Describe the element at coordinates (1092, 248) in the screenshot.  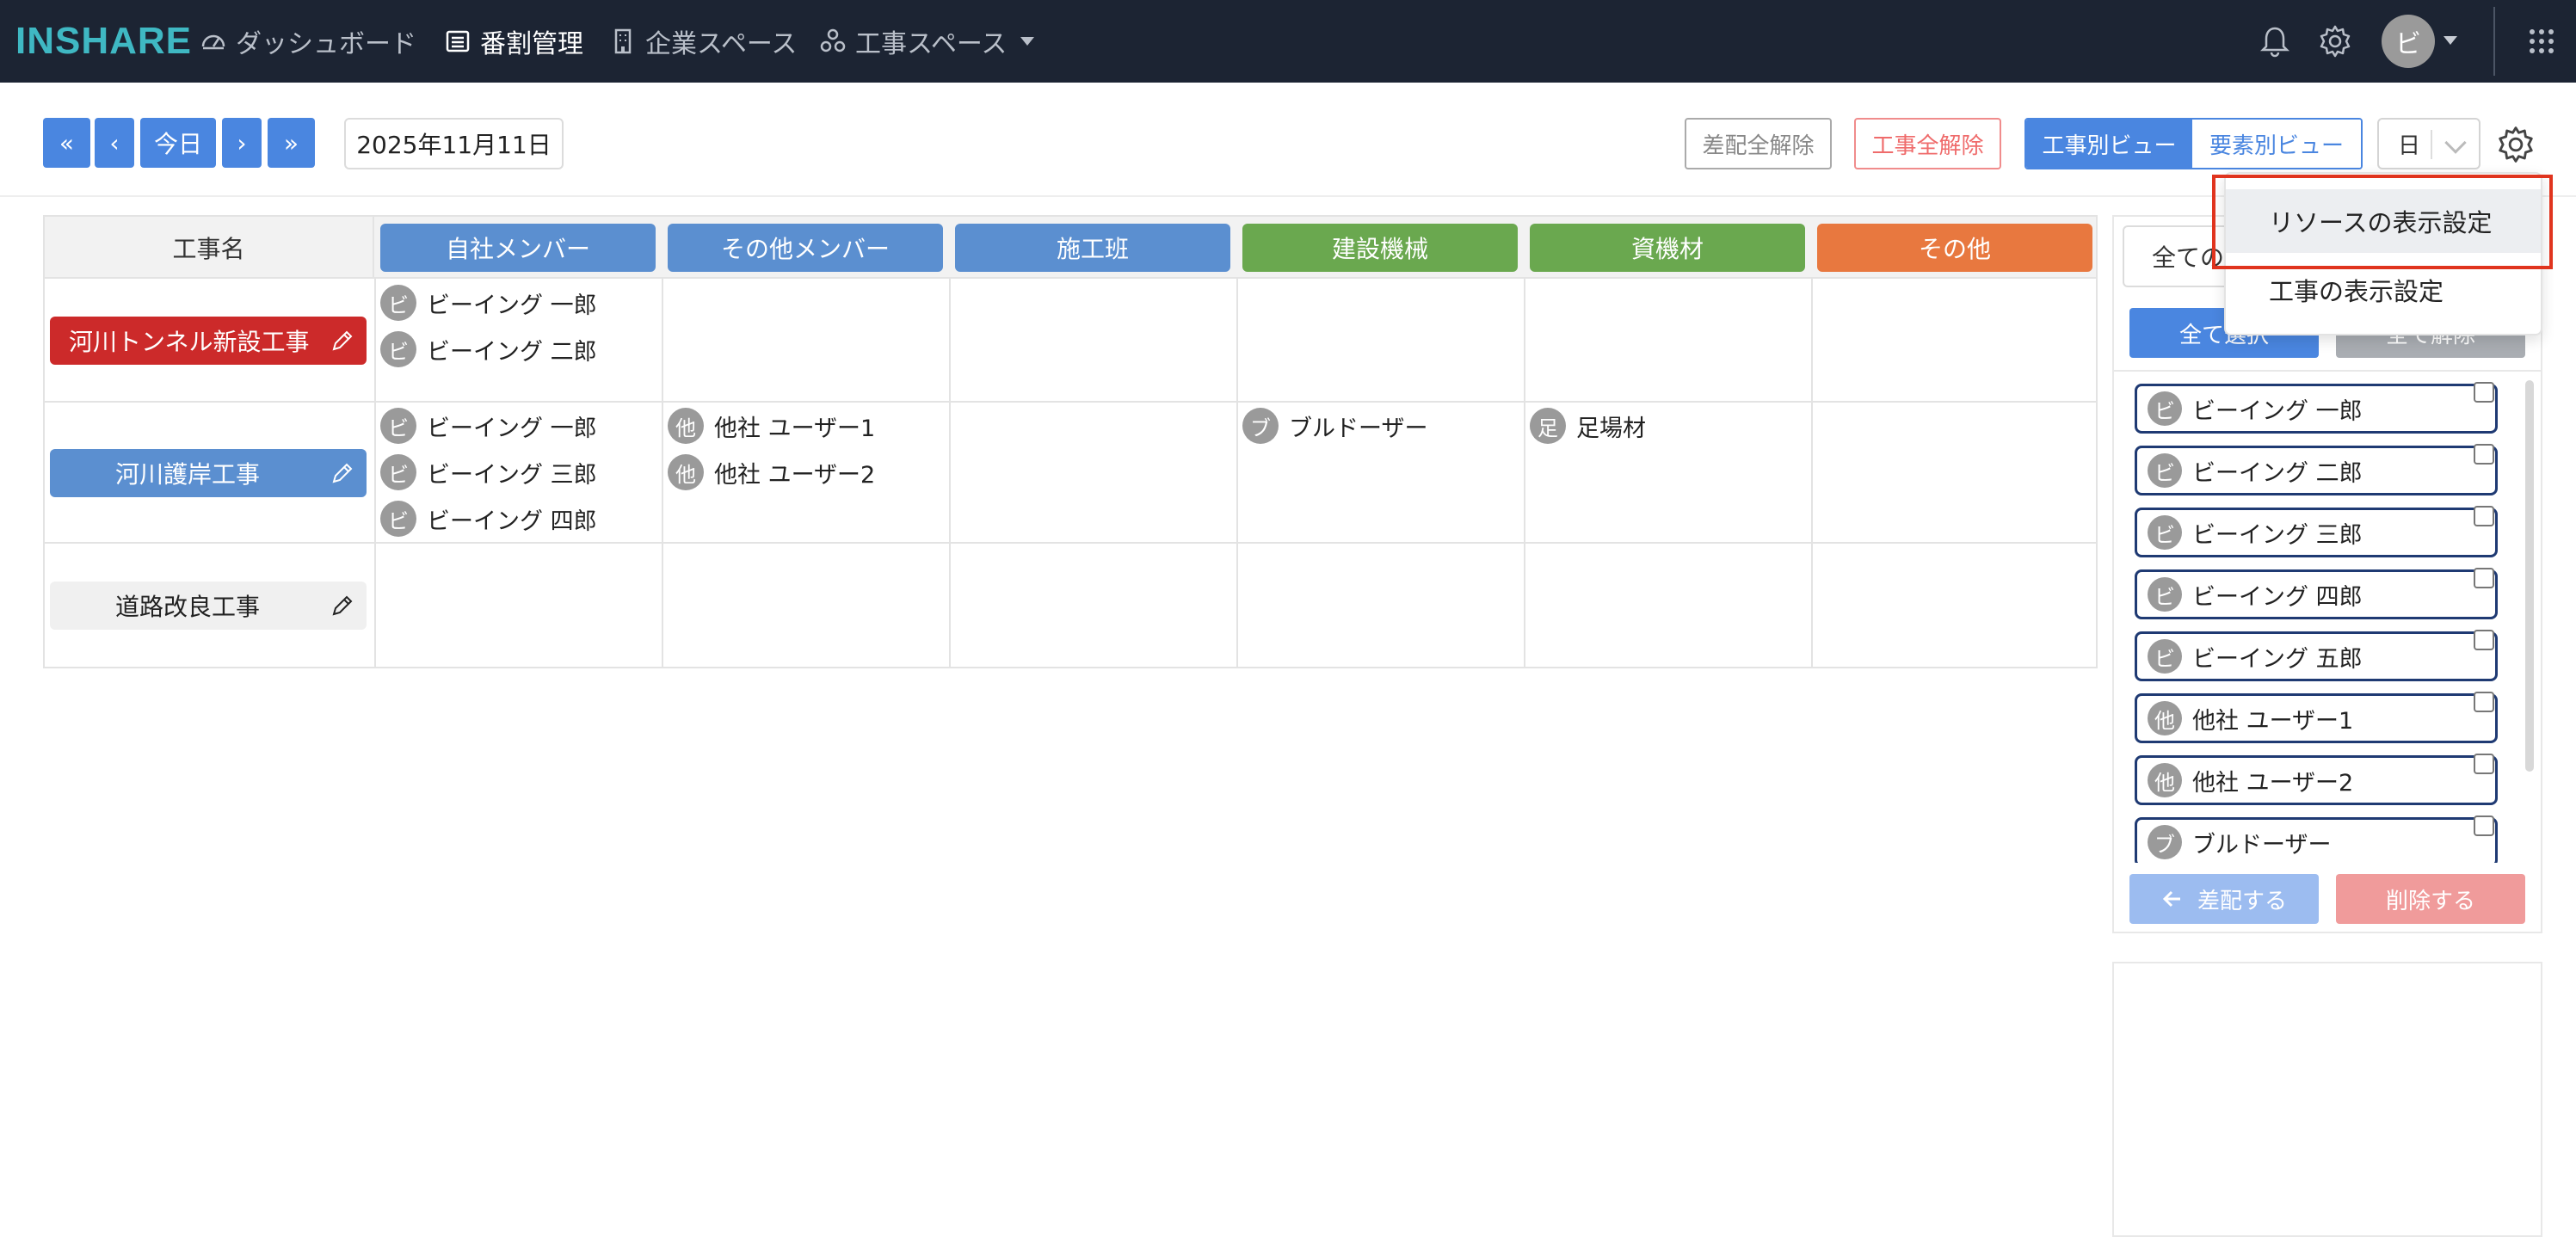
I see `column-header-crews: 施工班` at that location.